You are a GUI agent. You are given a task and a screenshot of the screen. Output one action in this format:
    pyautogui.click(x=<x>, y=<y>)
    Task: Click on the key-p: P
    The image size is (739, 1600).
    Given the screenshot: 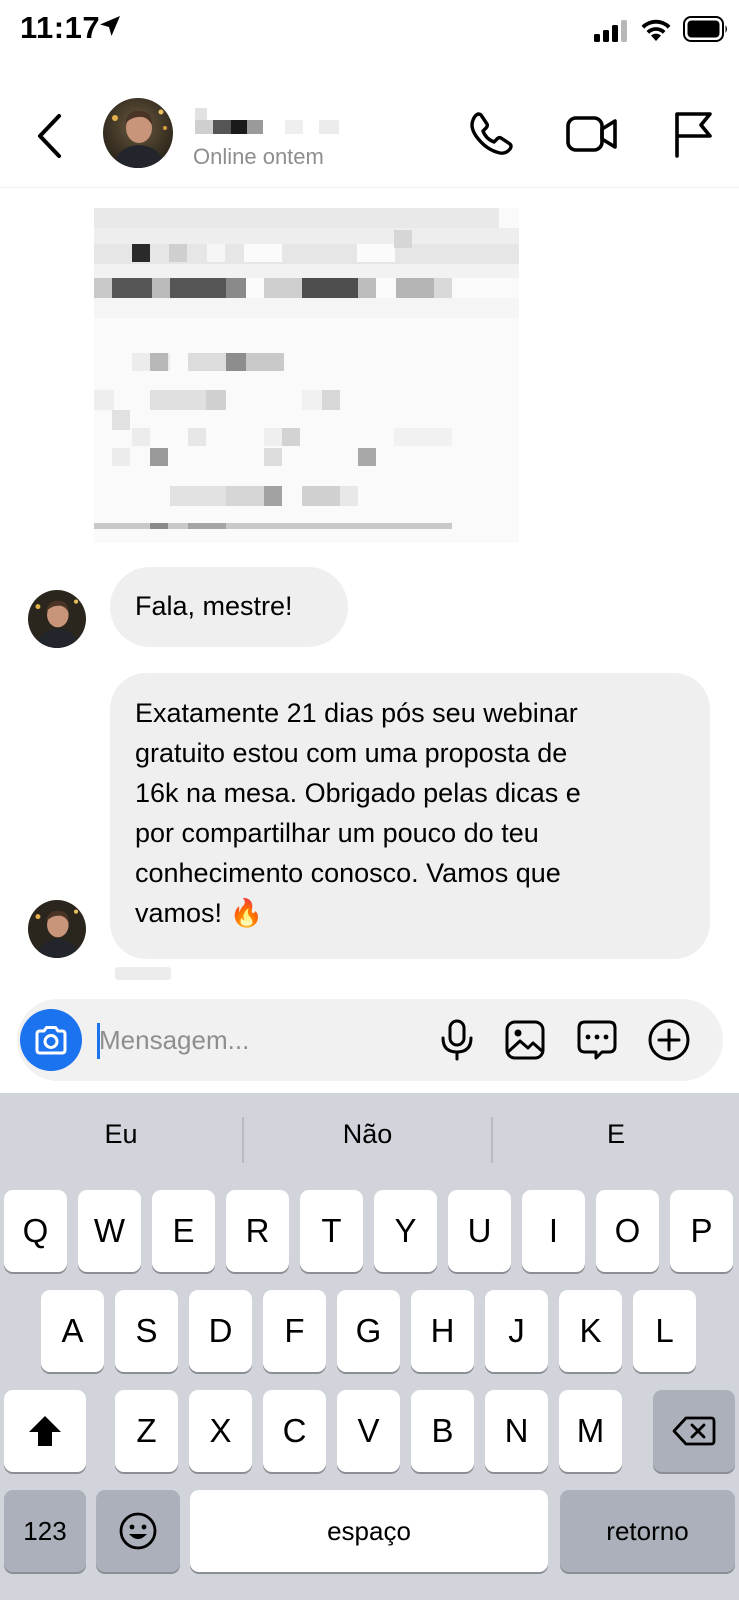 What is the action you would take?
    pyautogui.click(x=701, y=1231)
    